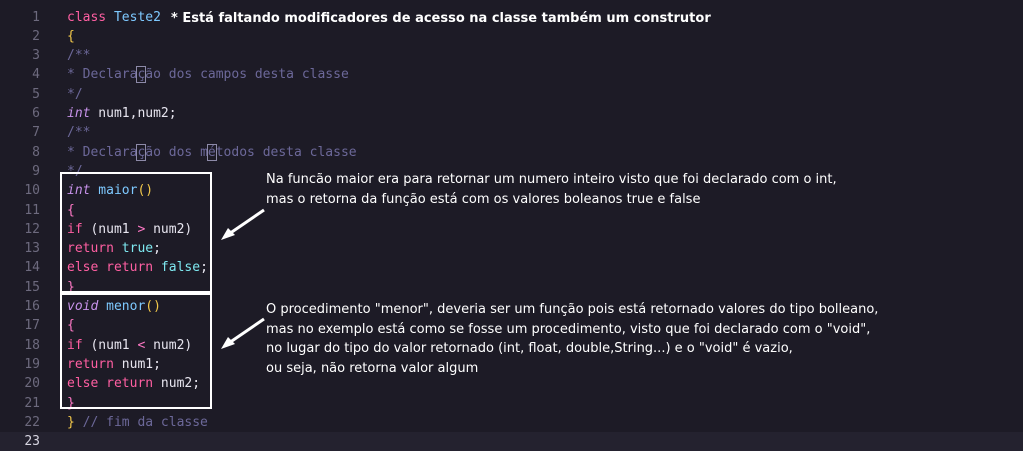  I want to click on code-token: ão dos campos desta classe, so click(247, 75).